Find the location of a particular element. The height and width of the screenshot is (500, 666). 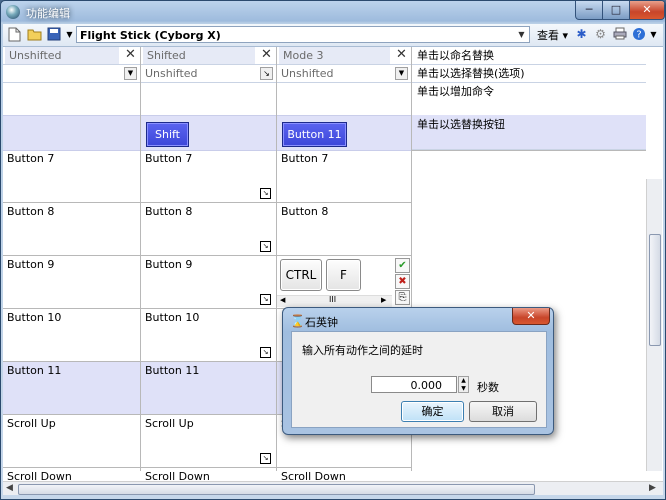

gear-icon: ⚙ is located at coordinates (600, 34).